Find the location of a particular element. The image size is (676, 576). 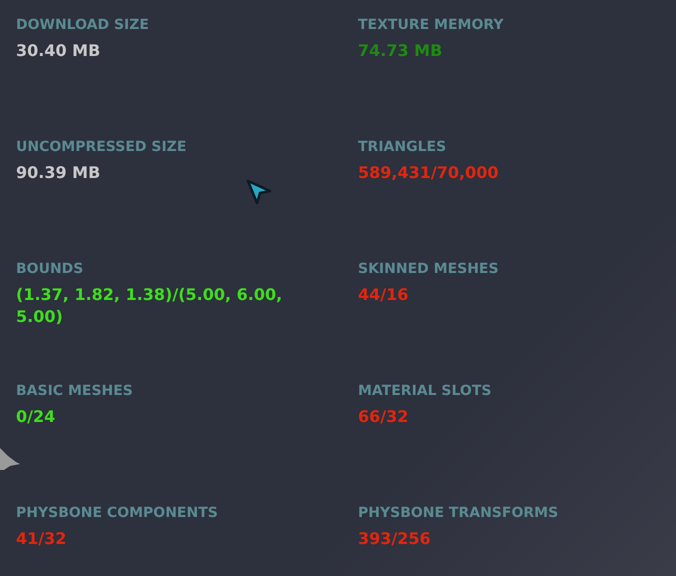

stat-value: 589,431/70,000 is located at coordinates (428, 173).